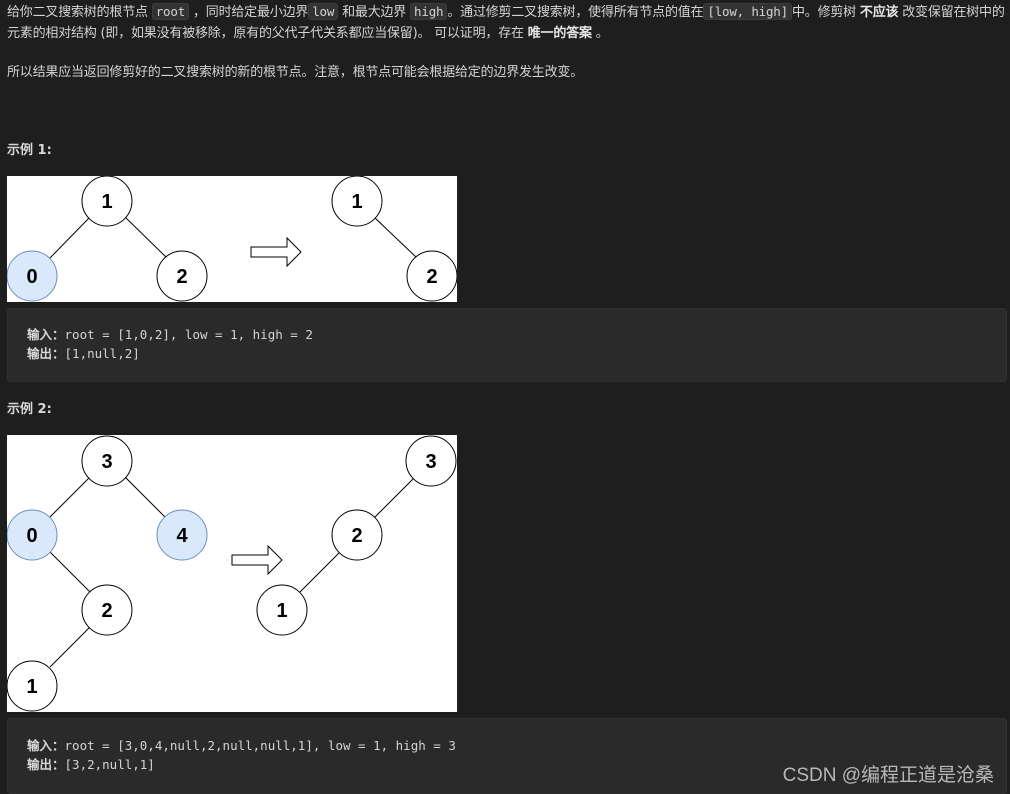  What do you see at coordinates (29, 409) in the screenshot?
I see `example-2-heading: 示例 2:` at bounding box center [29, 409].